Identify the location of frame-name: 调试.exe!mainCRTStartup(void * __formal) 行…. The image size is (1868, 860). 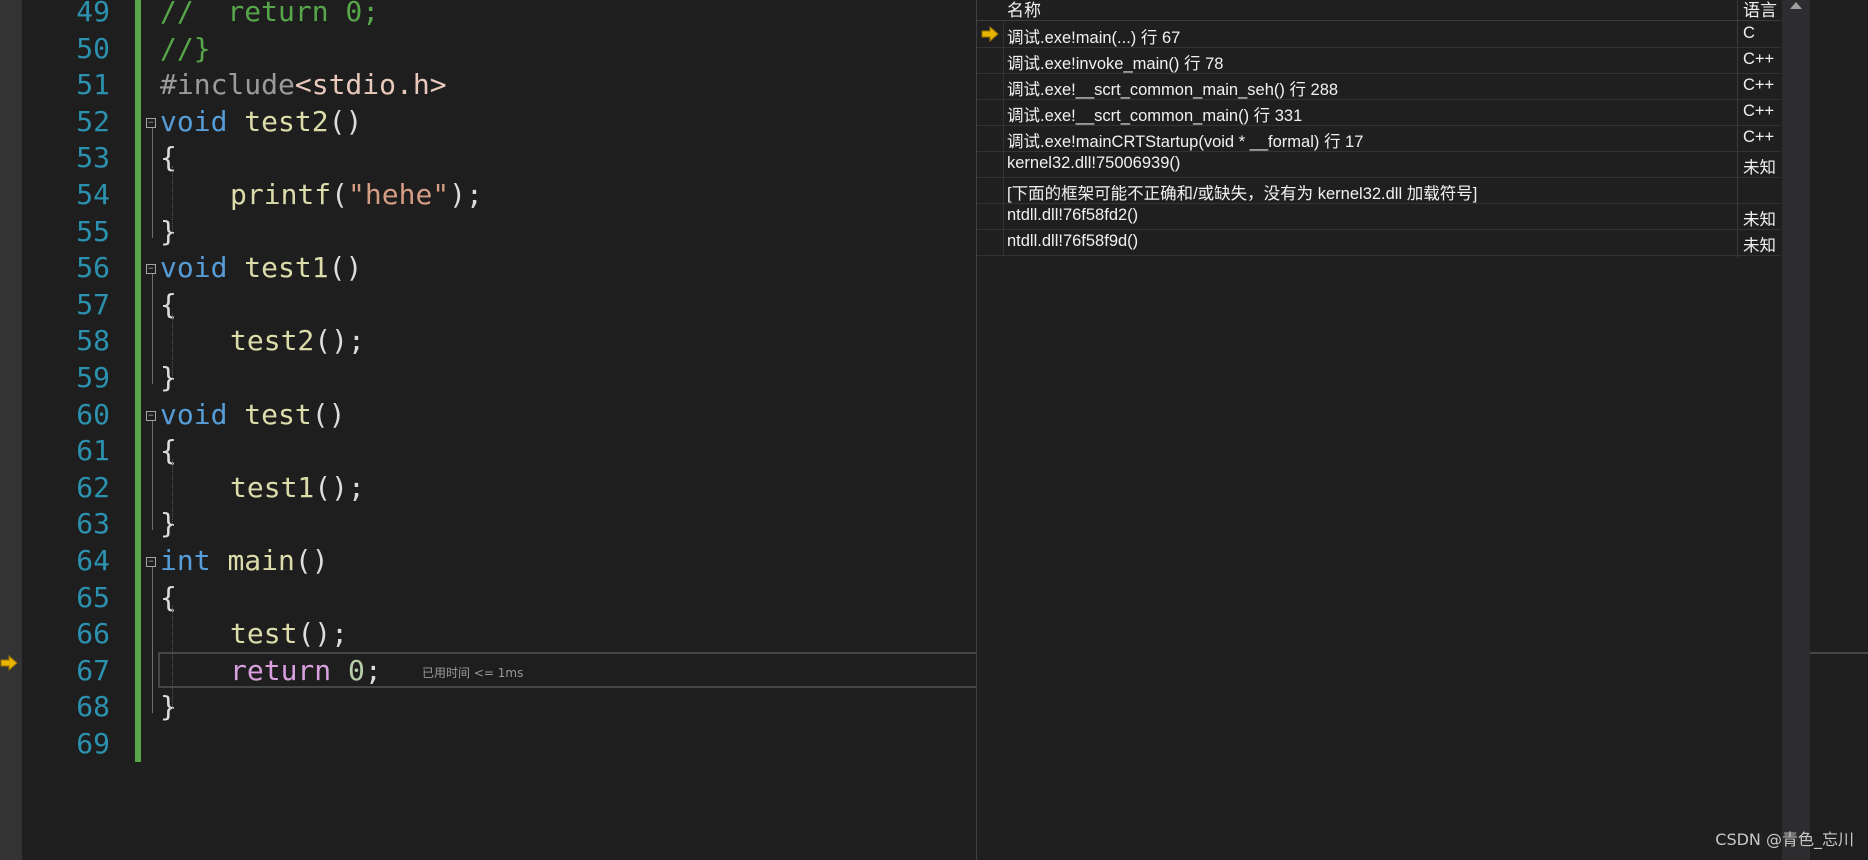
(1185, 142).